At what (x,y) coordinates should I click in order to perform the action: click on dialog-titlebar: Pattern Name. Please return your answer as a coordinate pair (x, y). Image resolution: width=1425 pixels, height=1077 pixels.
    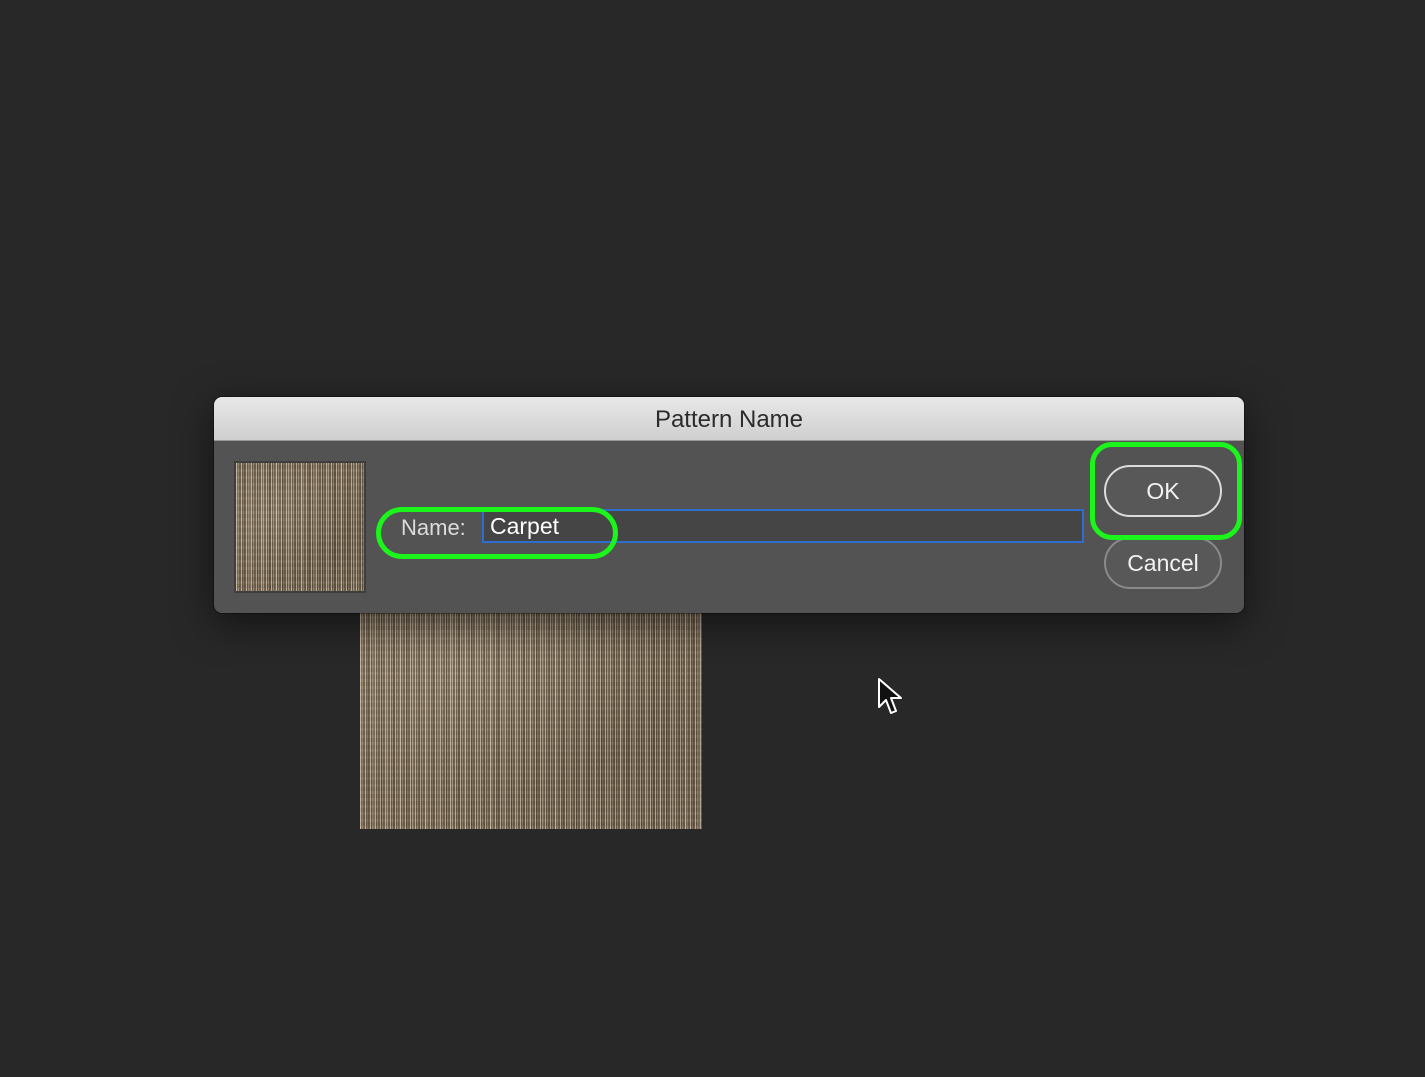
    Looking at the image, I should click on (729, 419).